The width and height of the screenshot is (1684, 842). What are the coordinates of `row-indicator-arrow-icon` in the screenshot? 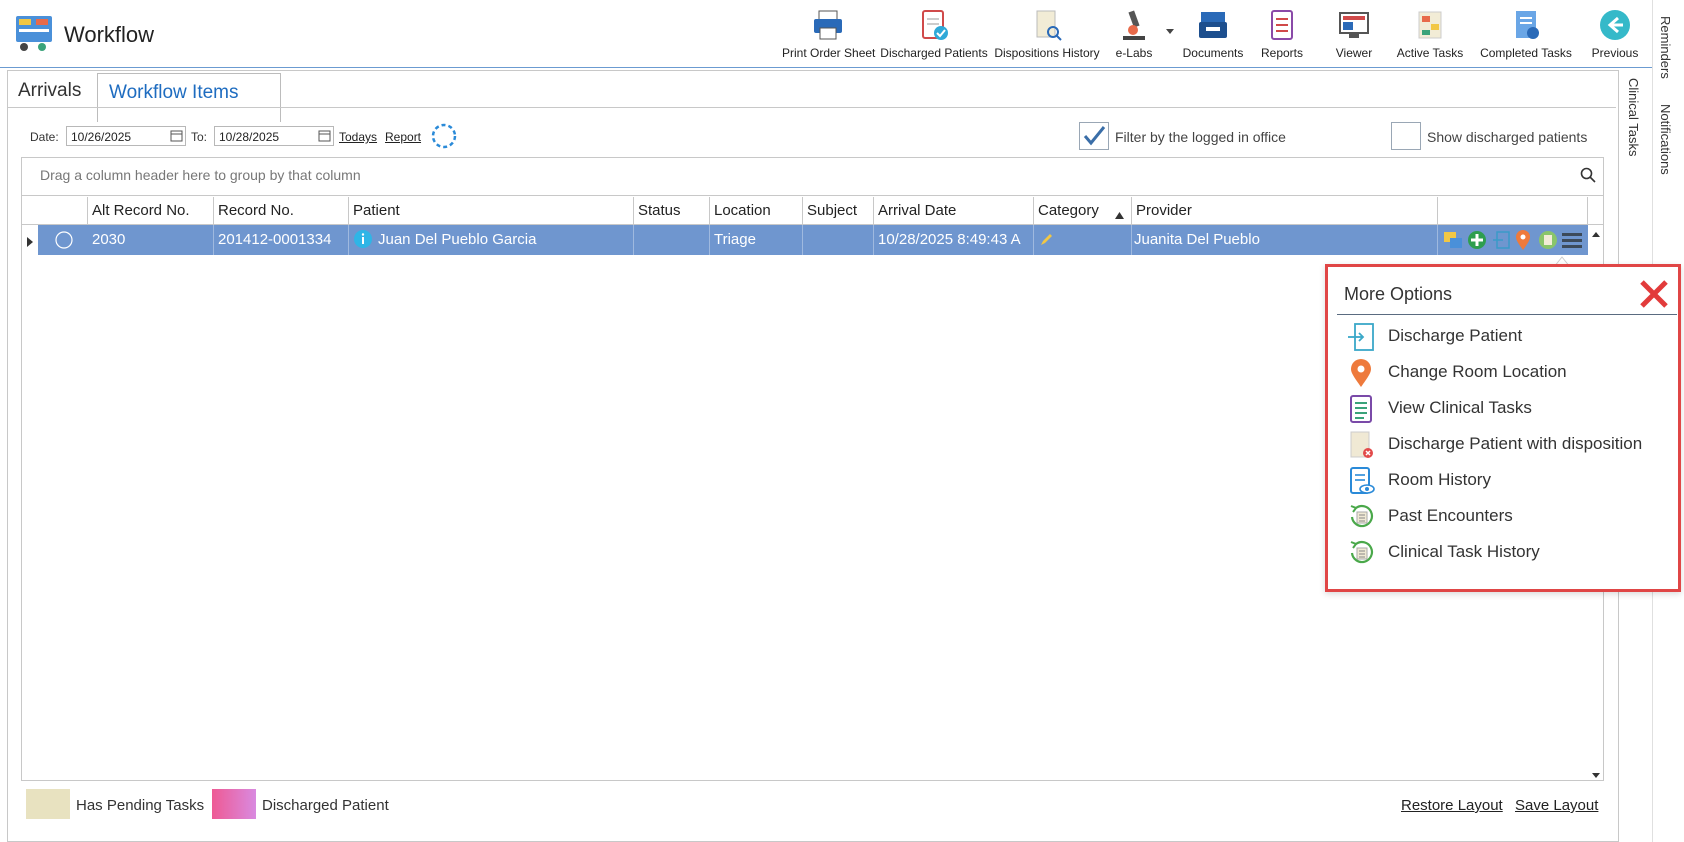 It's located at (30, 243).